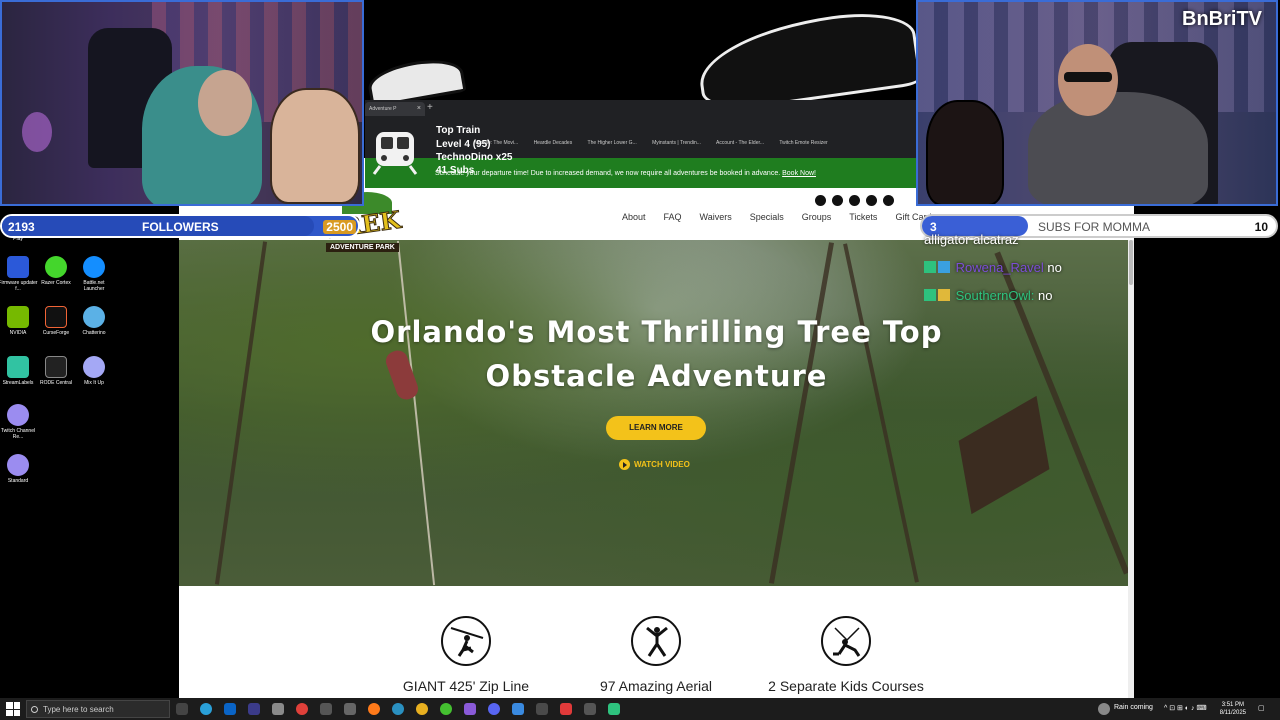 The width and height of the screenshot is (1280, 720). Describe the element at coordinates (999, 267) in the screenshot. I see `chat-username: Rowena_Ravel` at that location.